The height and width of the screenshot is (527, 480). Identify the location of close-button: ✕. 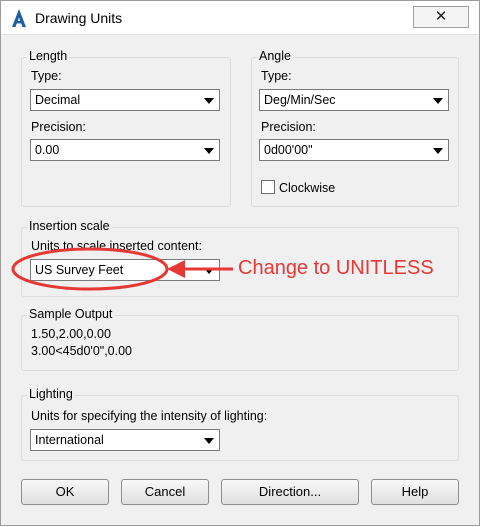
(441, 17).